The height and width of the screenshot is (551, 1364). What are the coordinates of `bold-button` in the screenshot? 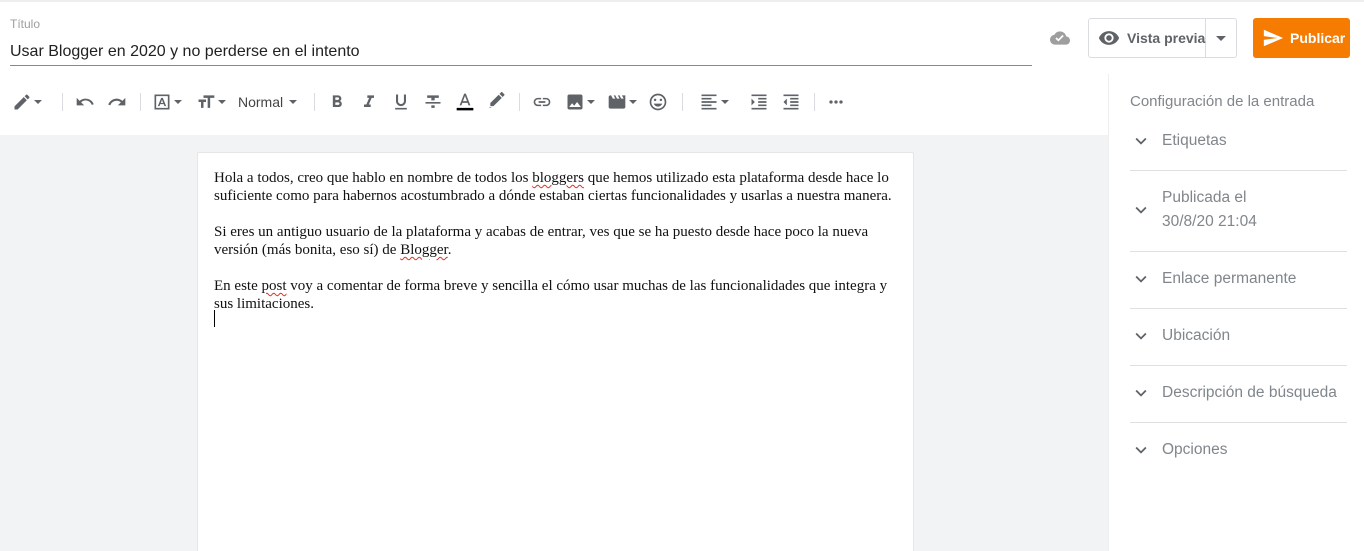 It's located at (337, 102).